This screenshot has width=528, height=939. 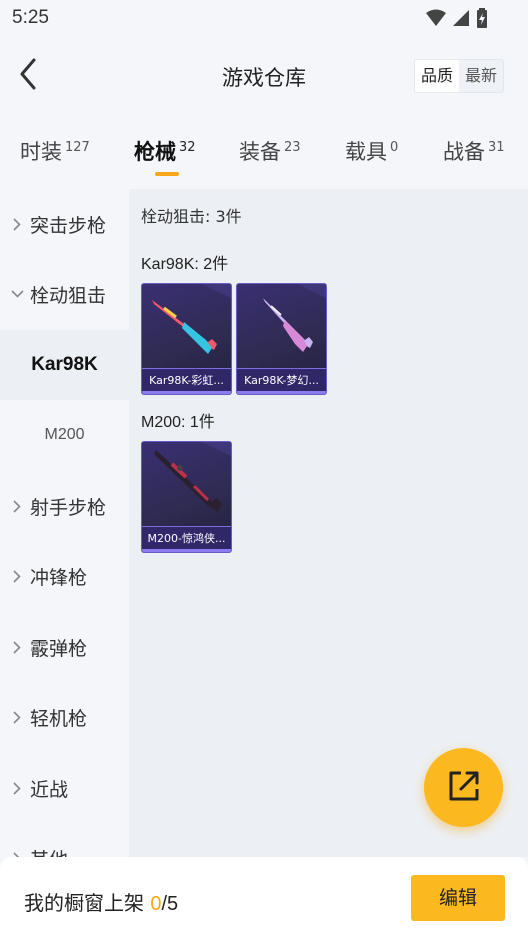 I want to click on sidebar-item-label: 冲锋枪, so click(x=59, y=577).